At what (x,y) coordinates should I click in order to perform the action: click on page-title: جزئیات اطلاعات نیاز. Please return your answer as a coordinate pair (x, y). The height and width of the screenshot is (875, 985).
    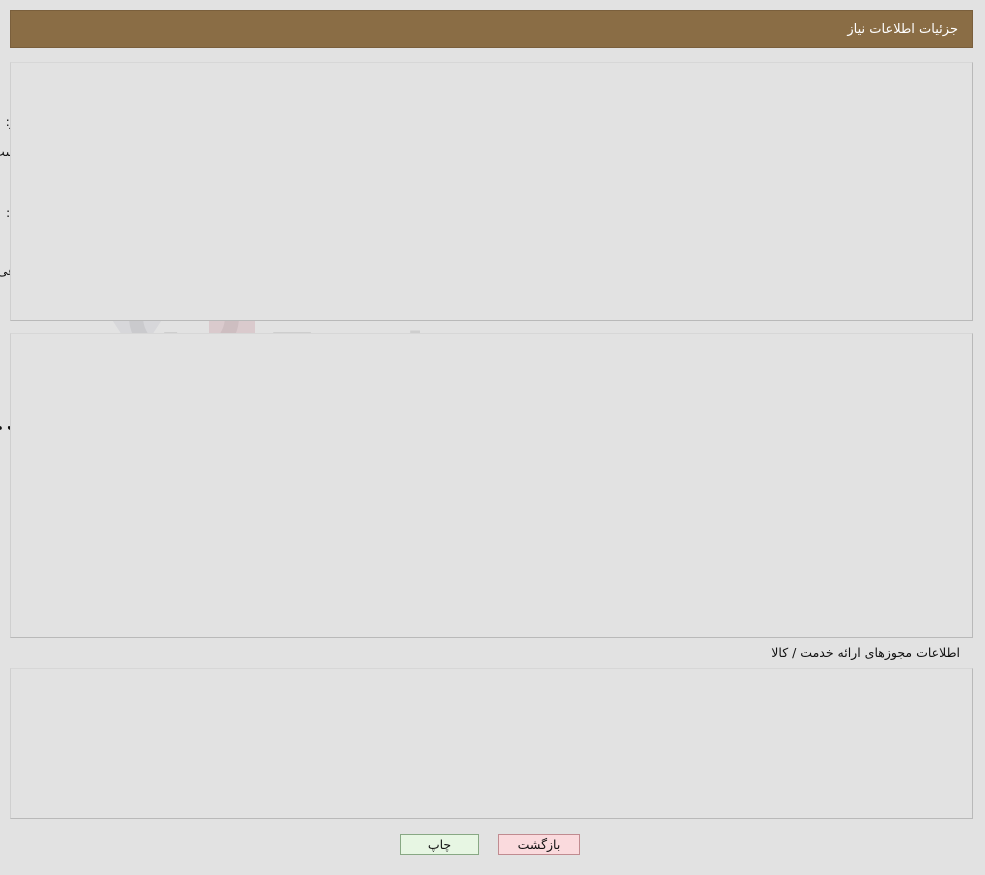
    Looking at the image, I should click on (903, 29).